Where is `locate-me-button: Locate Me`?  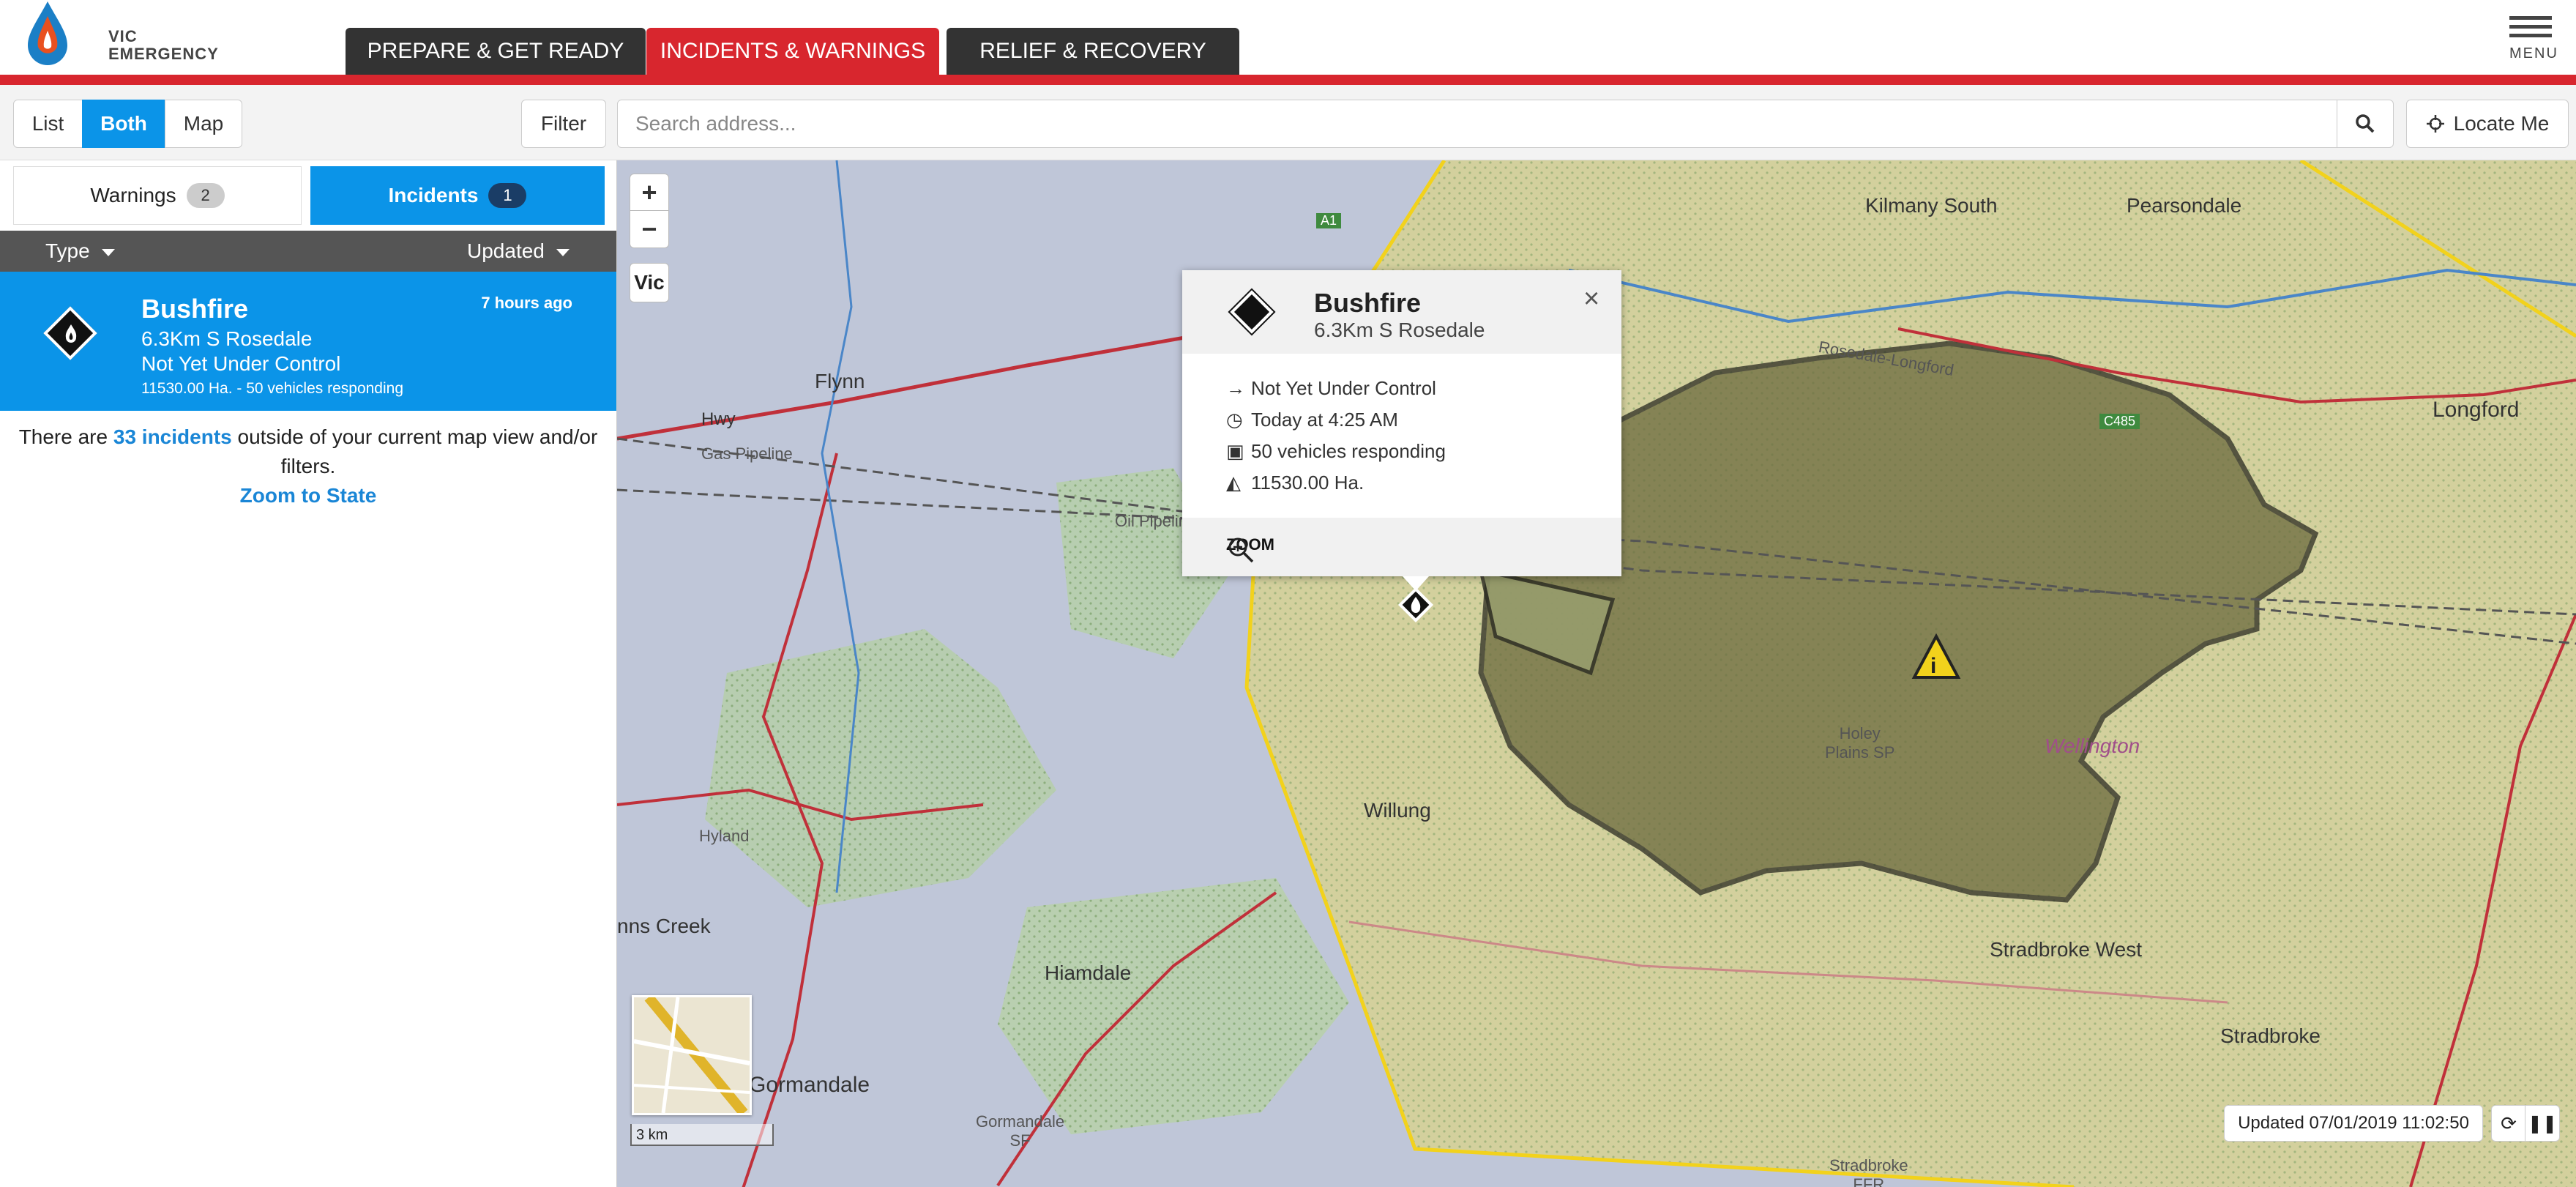 locate-me-button: Locate Me is located at coordinates (2487, 124).